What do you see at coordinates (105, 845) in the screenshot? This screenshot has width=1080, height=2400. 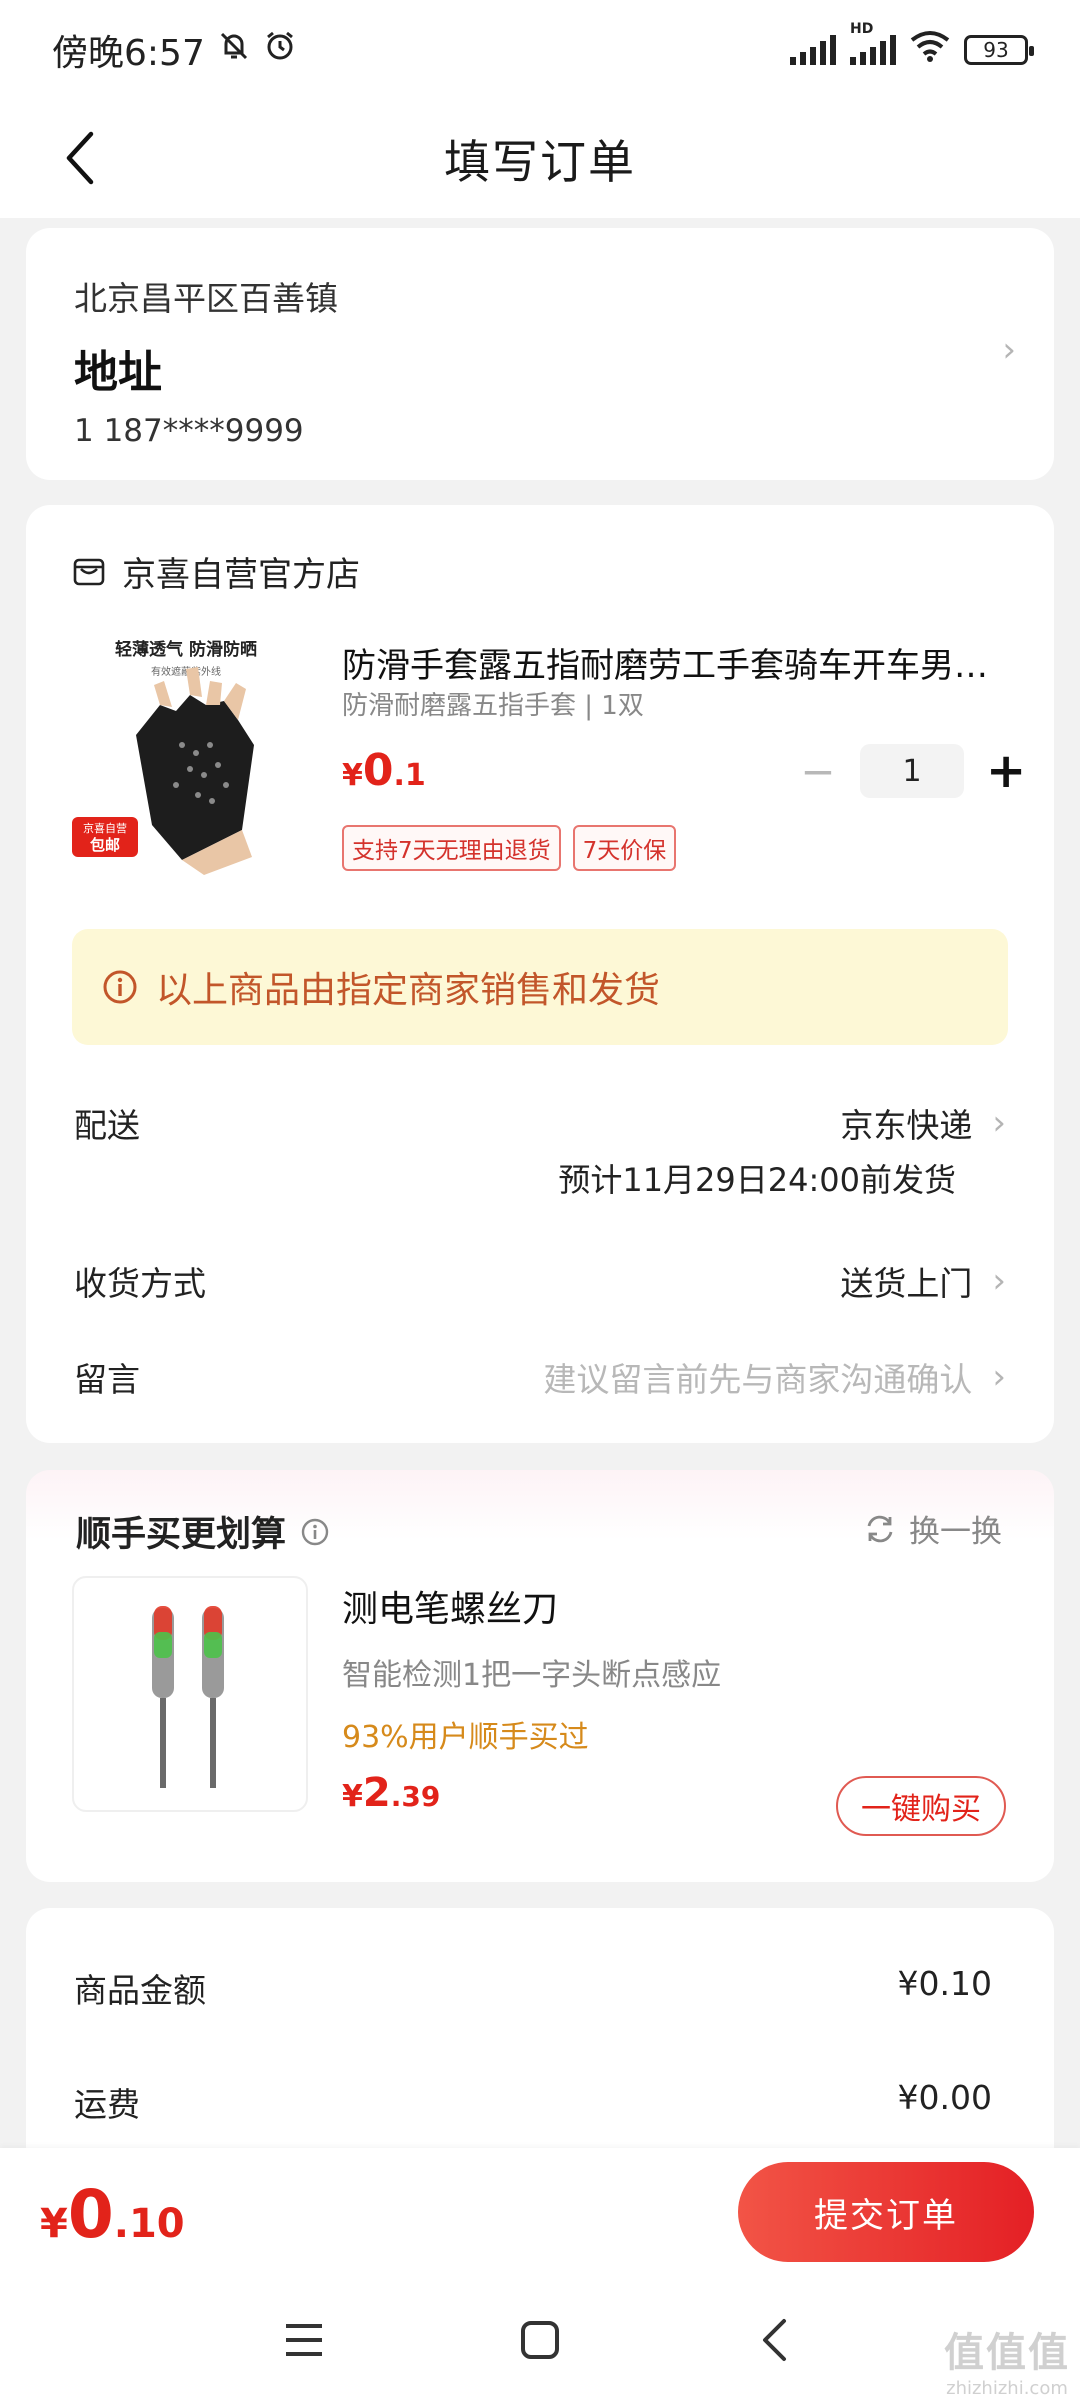 I see `badge-bottom-text: 包邮` at bounding box center [105, 845].